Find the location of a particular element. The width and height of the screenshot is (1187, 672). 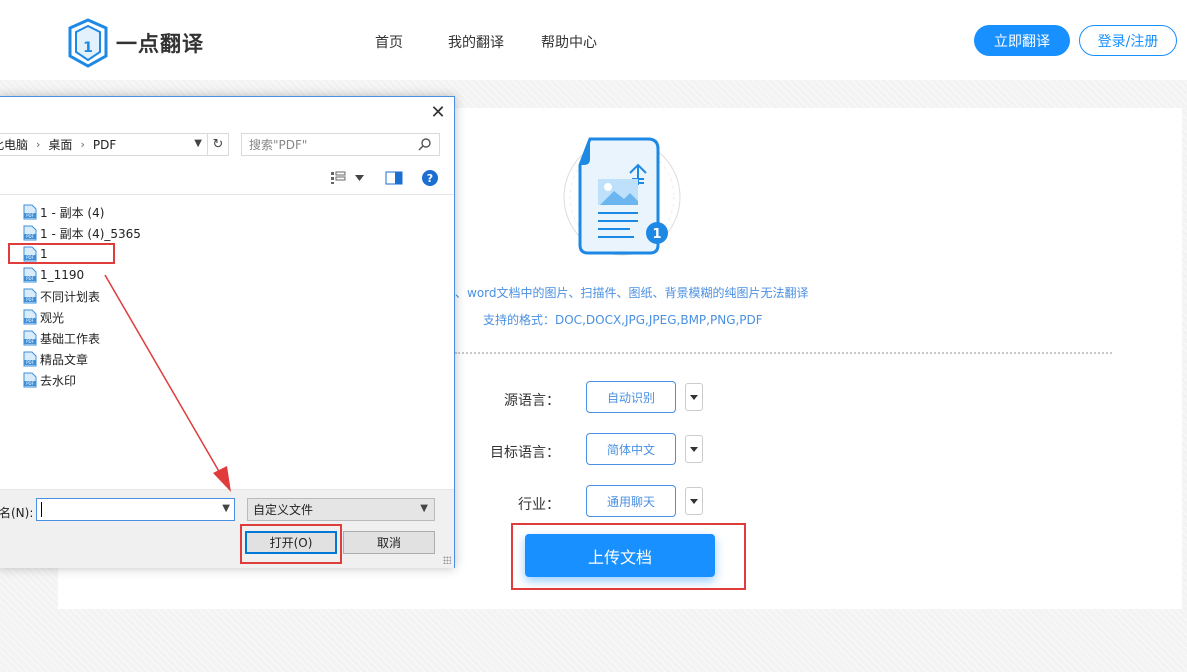

filename-input: ▼ is located at coordinates (135, 509).